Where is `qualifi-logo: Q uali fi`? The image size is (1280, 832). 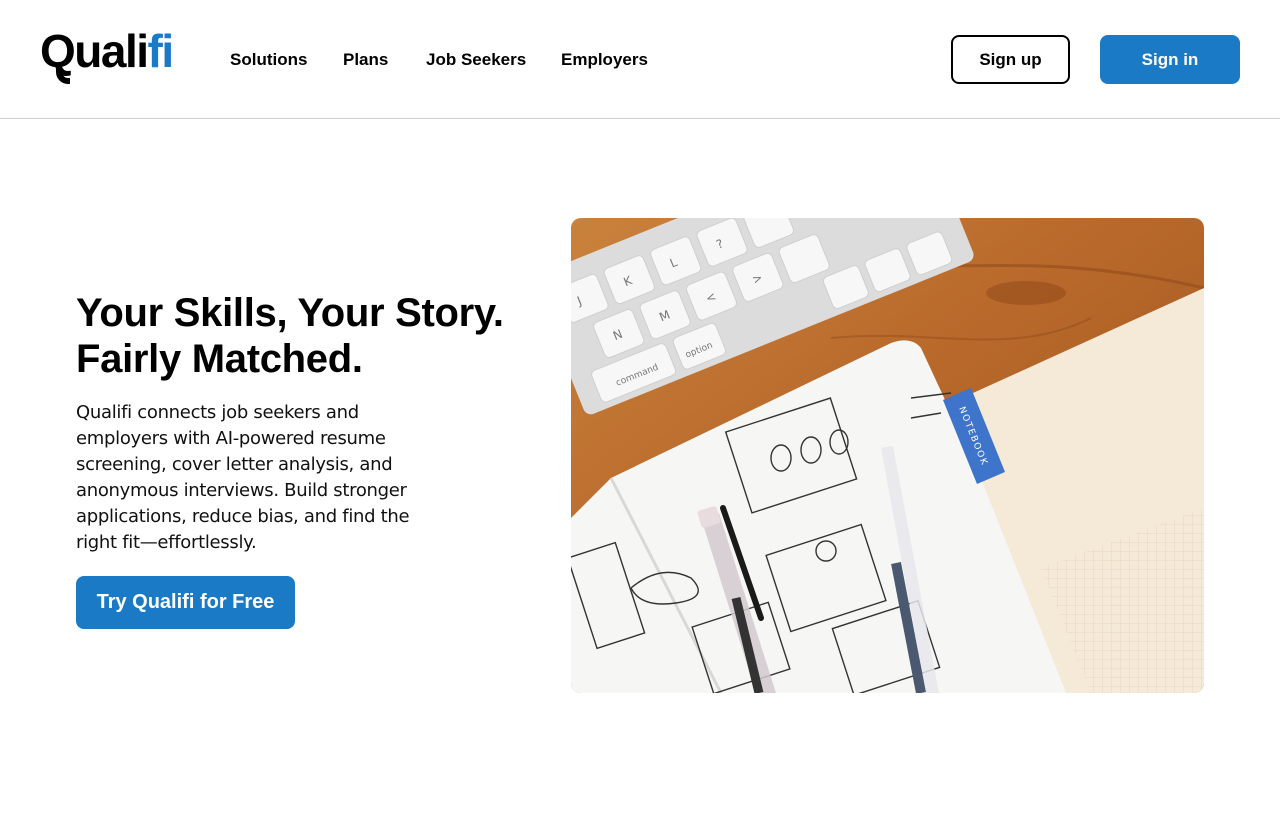 qualifi-logo: Q uali fi is located at coordinates (107, 56).